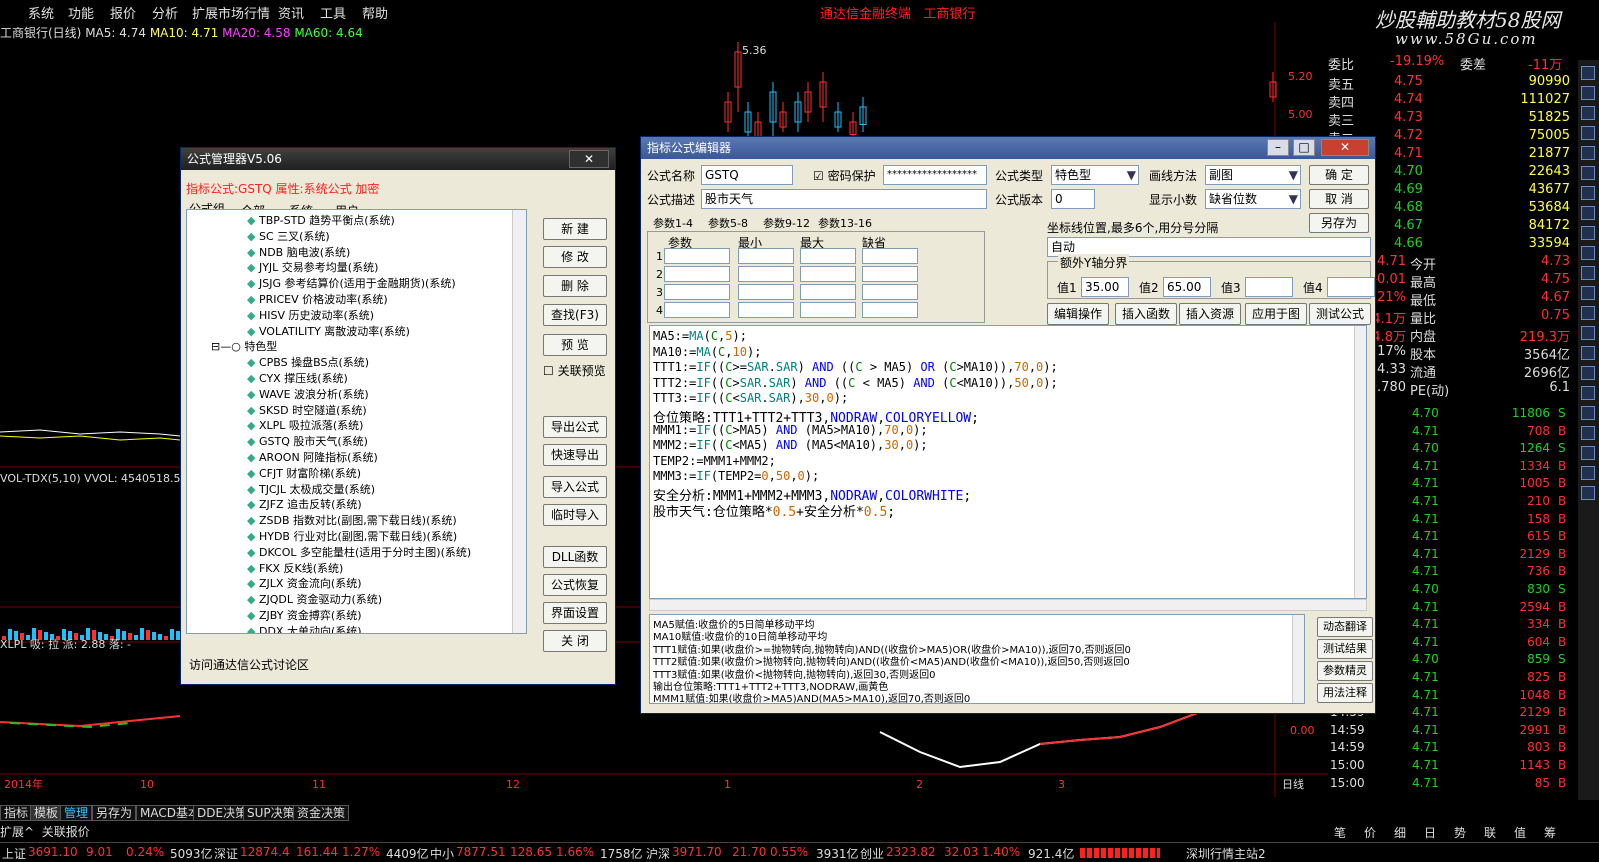  What do you see at coordinates (46, 813) in the screenshot?
I see `tab-template: 模板` at bounding box center [46, 813].